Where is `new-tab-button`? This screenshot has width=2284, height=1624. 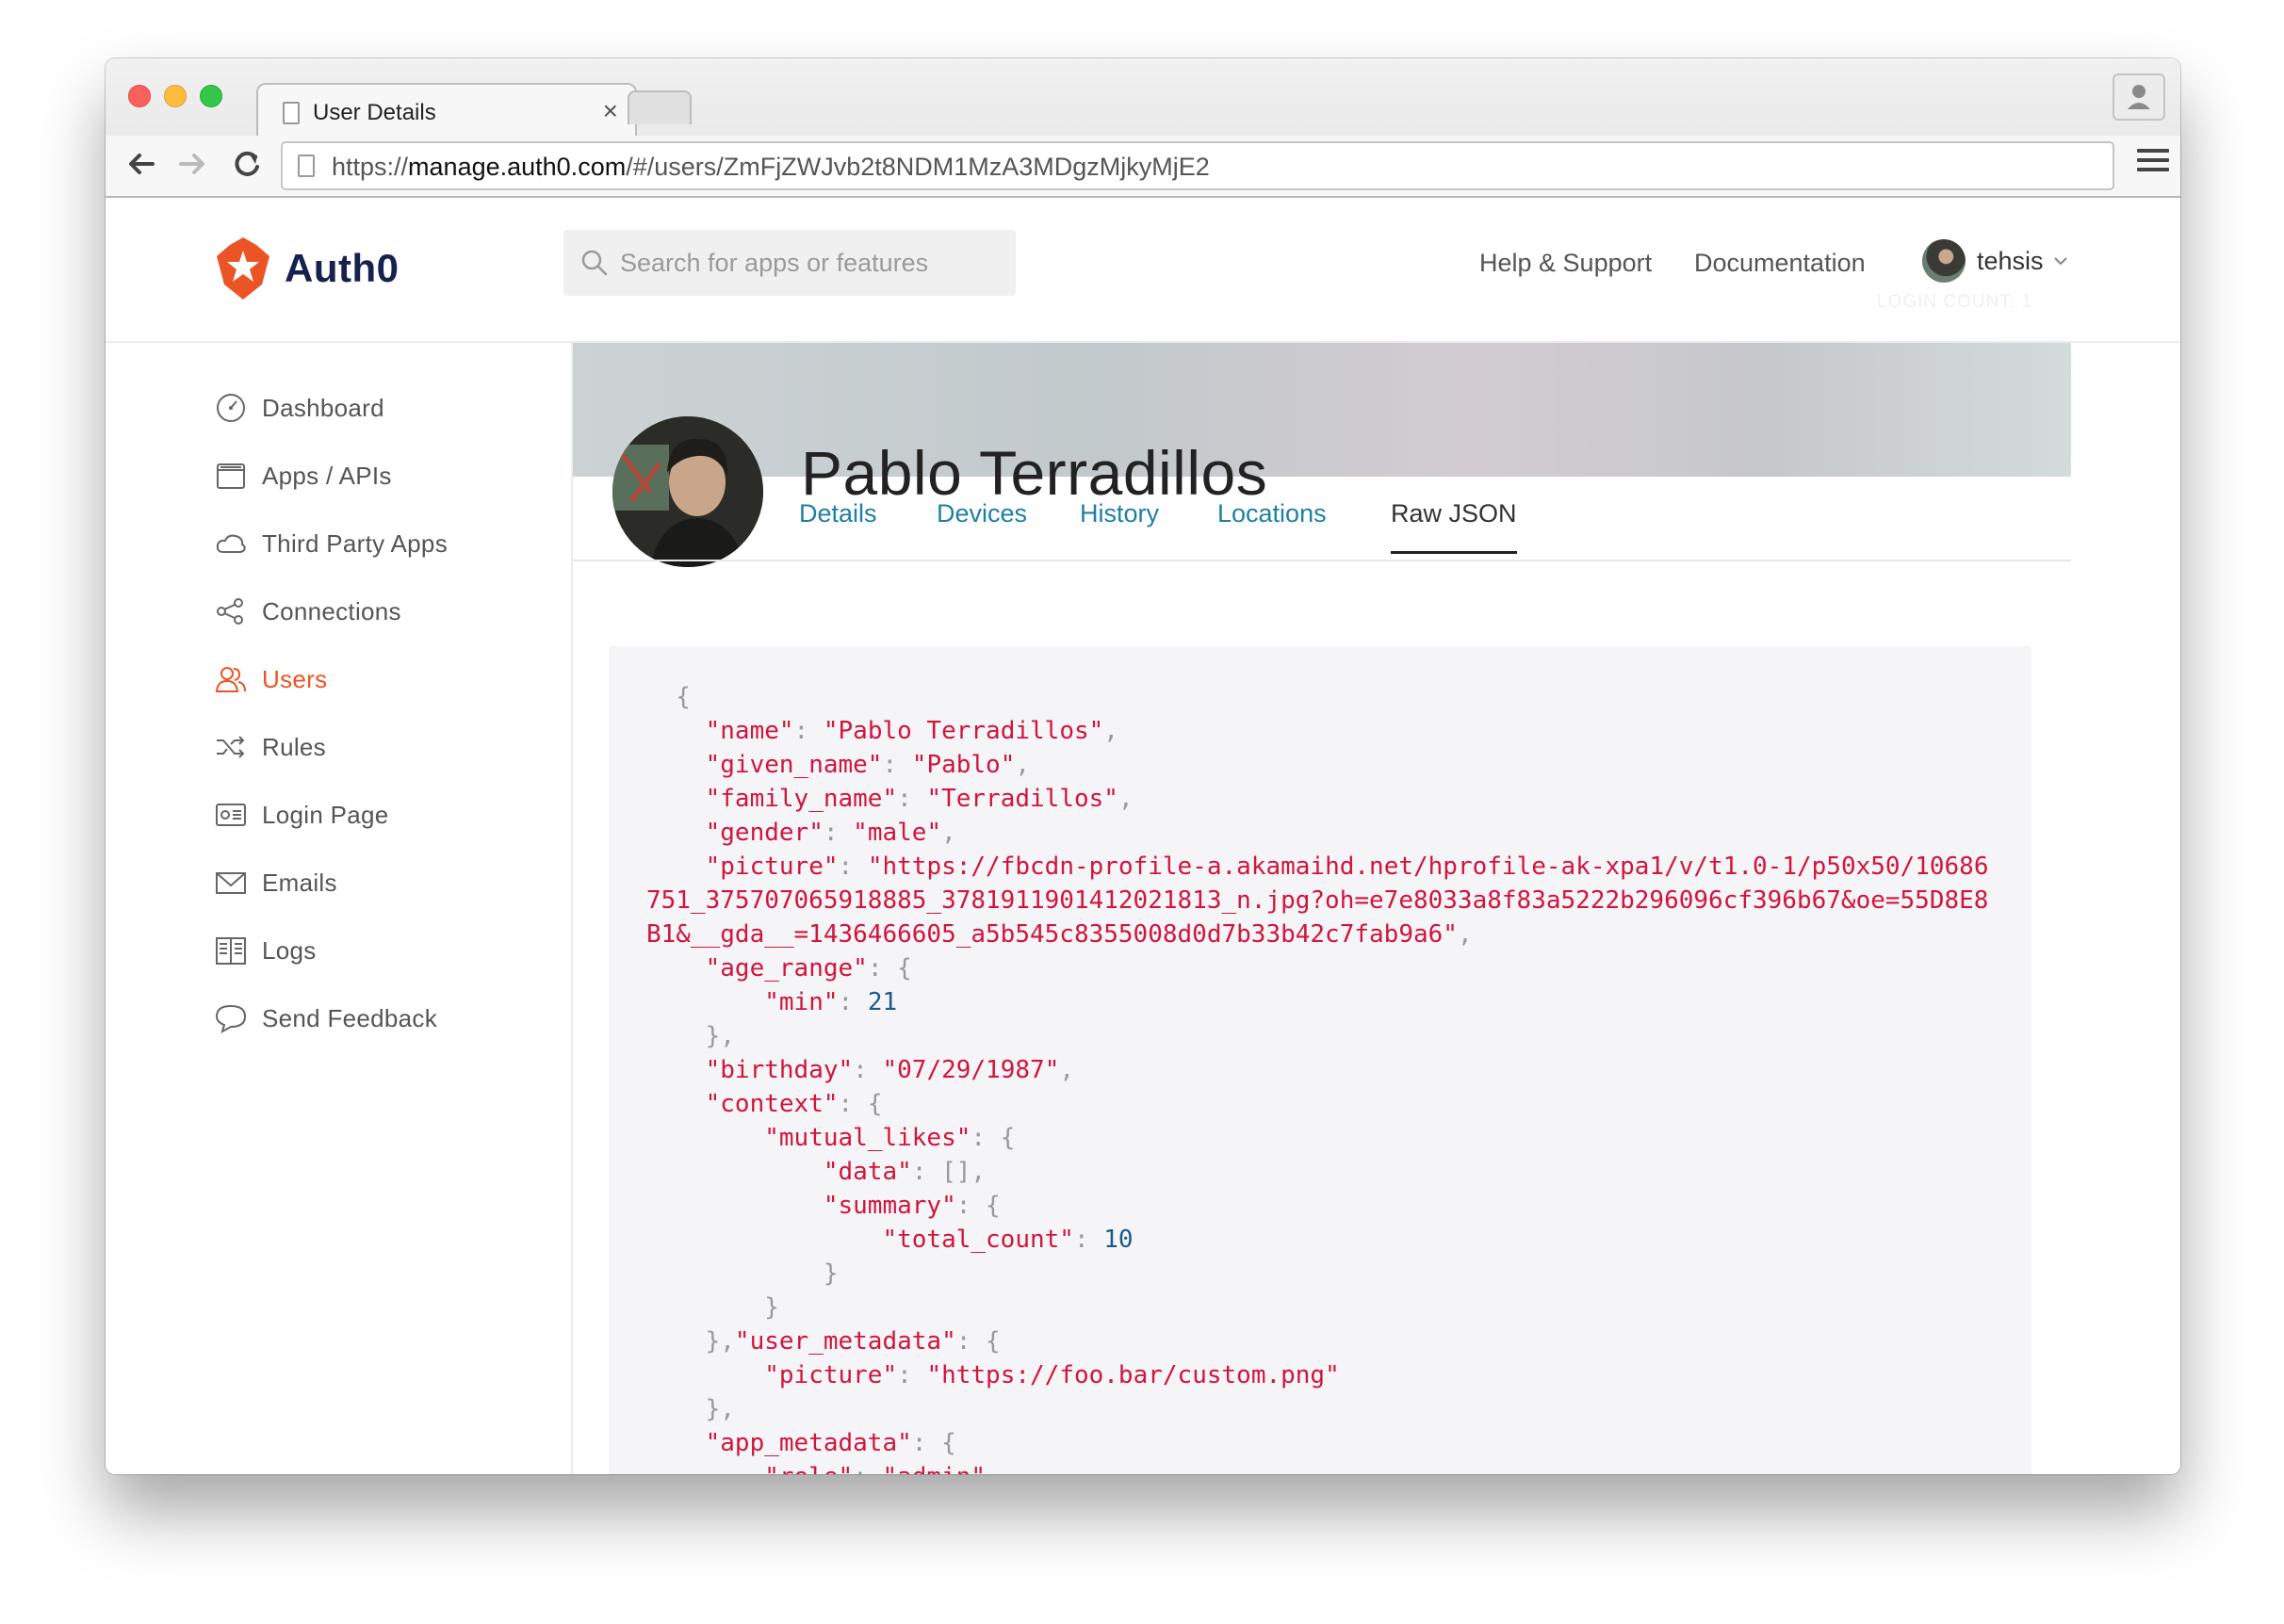 new-tab-button is located at coordinates (660, 107).